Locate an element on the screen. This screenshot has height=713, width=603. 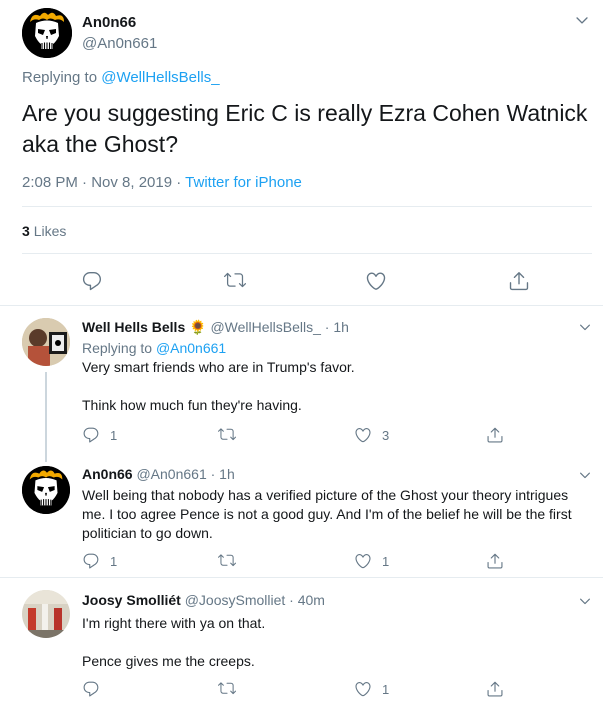
replying-to-link: @An0n661 is located at coordinates (191, 348).